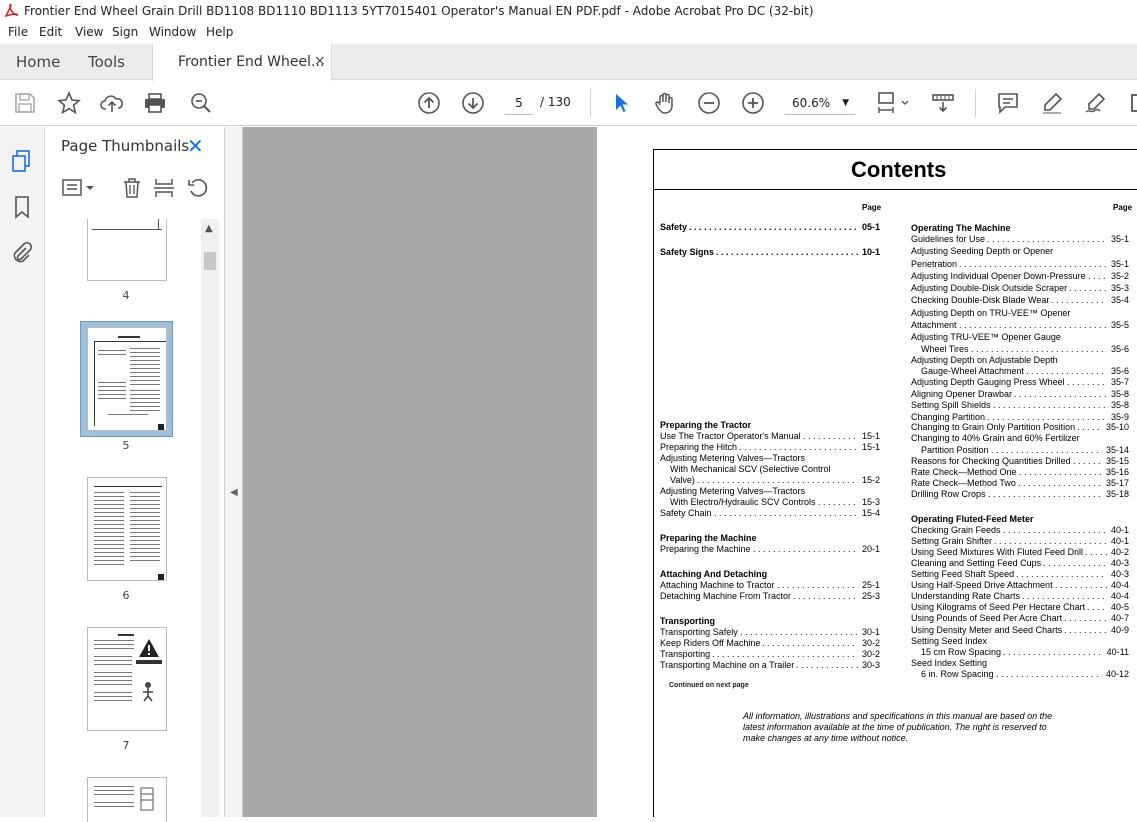 This screenshot has height=822, width=1137. I want to click on toc-page-number: 40-7, so click(1119, 618).